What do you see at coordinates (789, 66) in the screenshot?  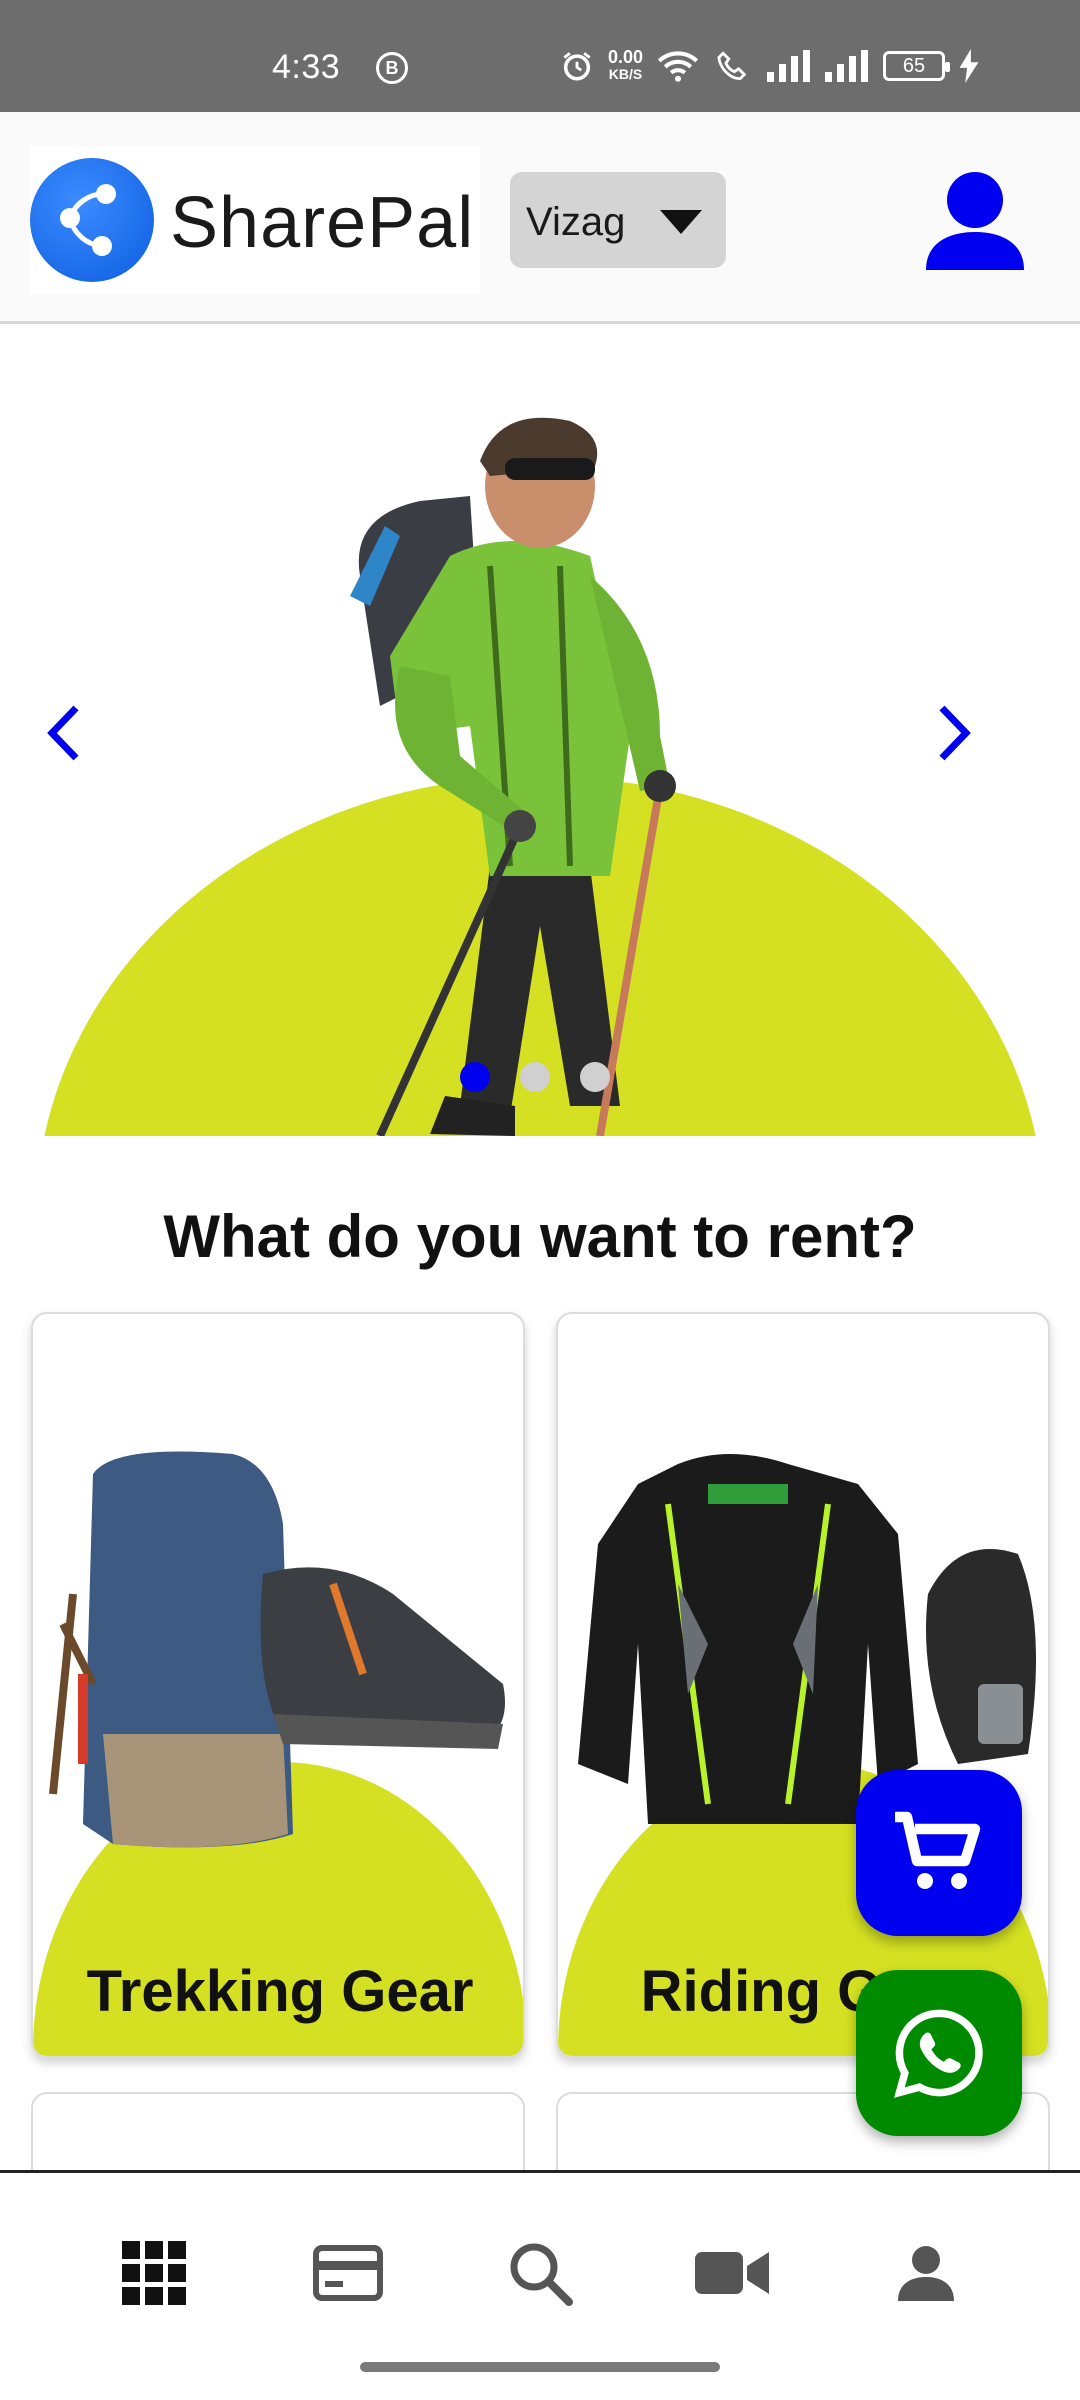 I see `signal-icon` at bounding box center [789, 66].